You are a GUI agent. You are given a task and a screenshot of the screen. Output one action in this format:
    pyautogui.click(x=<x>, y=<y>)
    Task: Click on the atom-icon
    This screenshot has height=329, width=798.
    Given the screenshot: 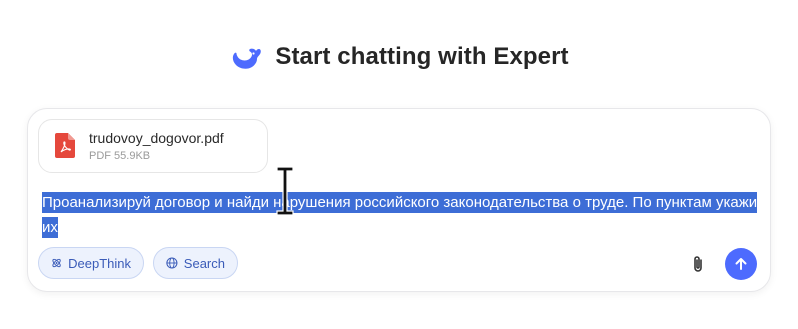 What is the action you would take?
    pyautogui.click(x=56, y=263)
    